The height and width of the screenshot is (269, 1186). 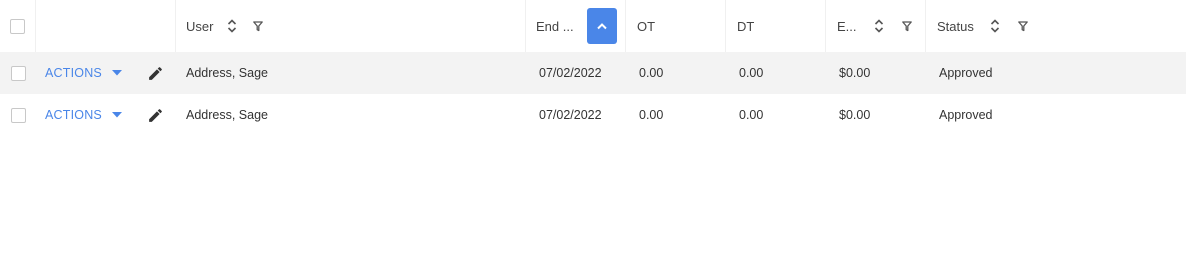 I want to click on status-column-label: Status, so click(x=955, y=26).